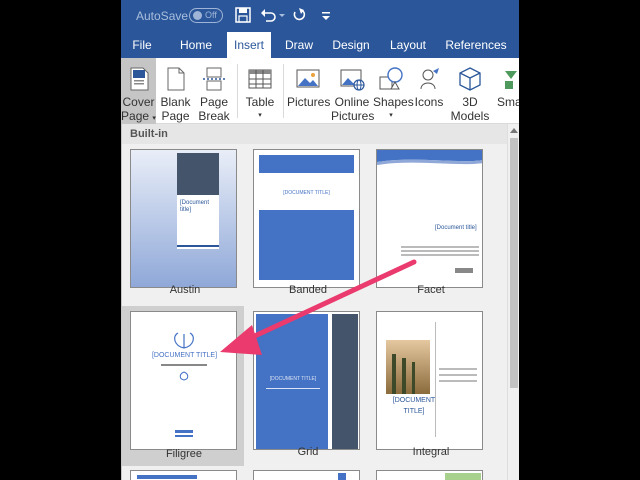 The image size is (640, 480). What do you see at coordinates (303, 384) in the screenshot?
I see `gallery-item-grid: [DOCUMENT TITLE] Grid` at bounding box center [303, 384].